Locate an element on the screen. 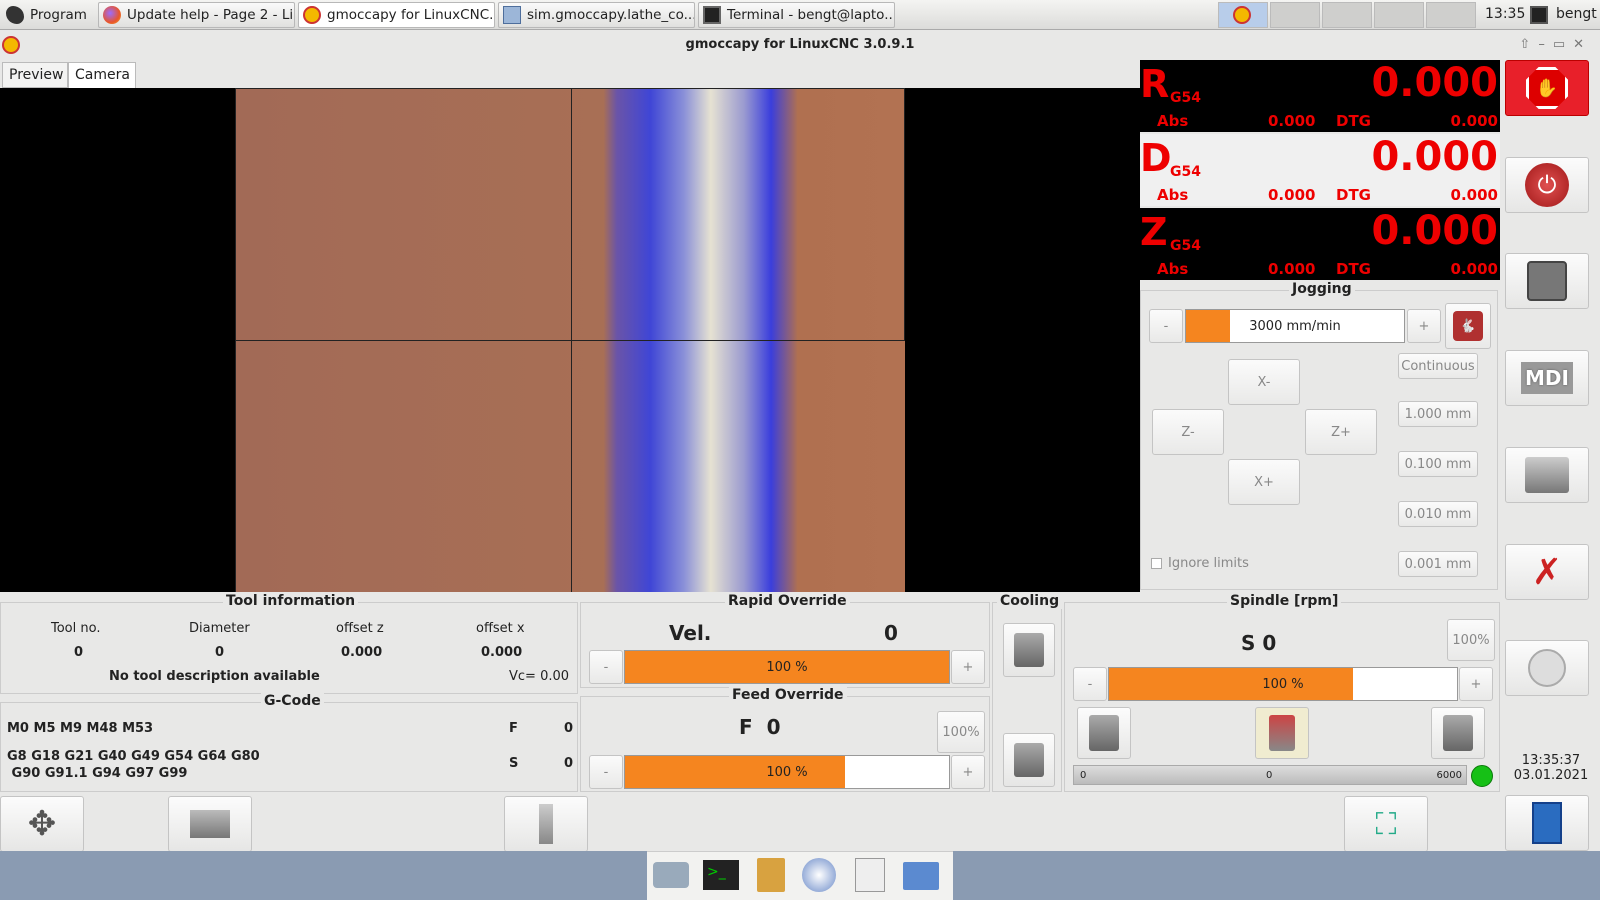 The width and height of the screenshot is (1600, 900). tool-diameter: 0 is located at coordinates (220, 652).